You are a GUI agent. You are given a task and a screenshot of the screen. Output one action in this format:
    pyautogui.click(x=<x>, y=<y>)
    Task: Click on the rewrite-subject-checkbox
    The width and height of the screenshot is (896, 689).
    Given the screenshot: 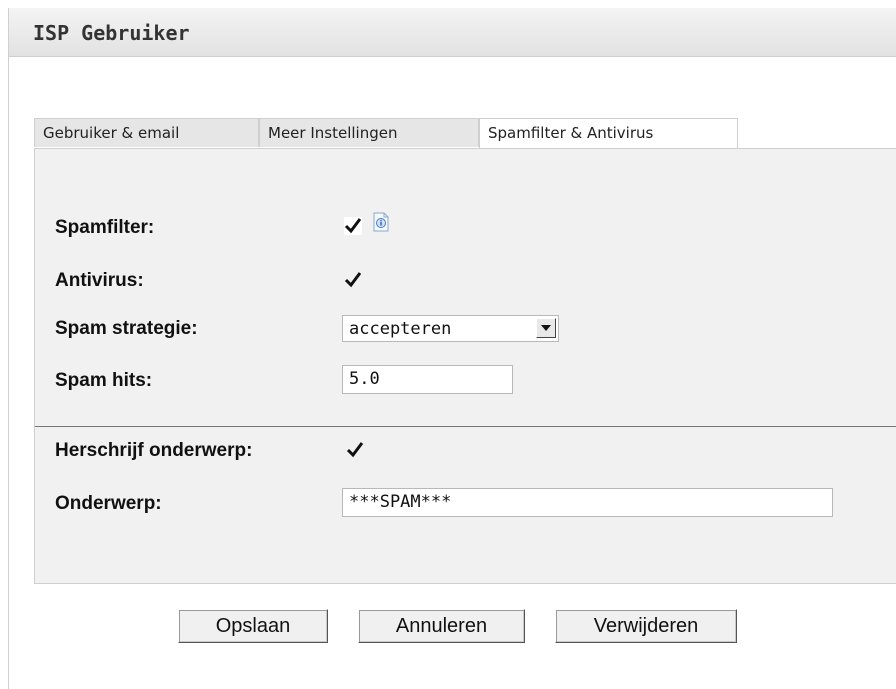 What is the action you would take?
    pyautogui.click(x=355, y=450)
    